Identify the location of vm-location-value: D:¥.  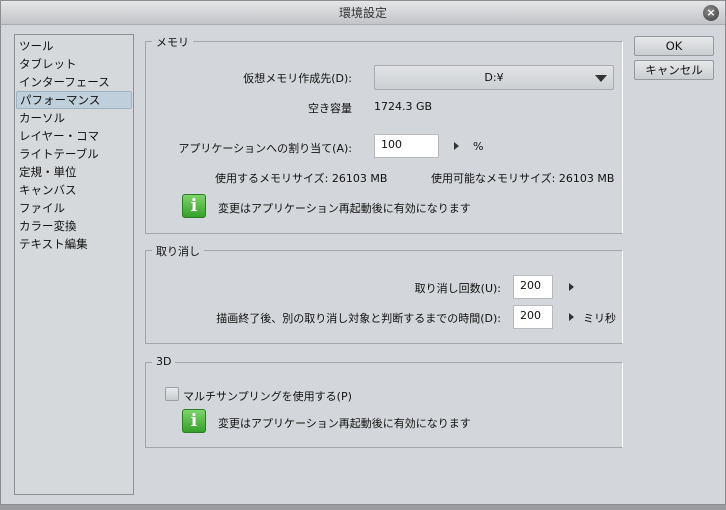
(494, 77).